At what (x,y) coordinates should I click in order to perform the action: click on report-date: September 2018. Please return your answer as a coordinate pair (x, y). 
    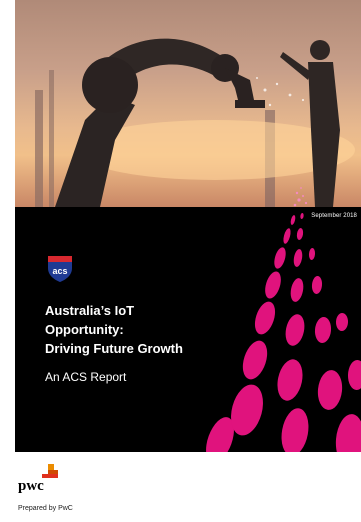
    Looking at the image, I should click on (334, 216).